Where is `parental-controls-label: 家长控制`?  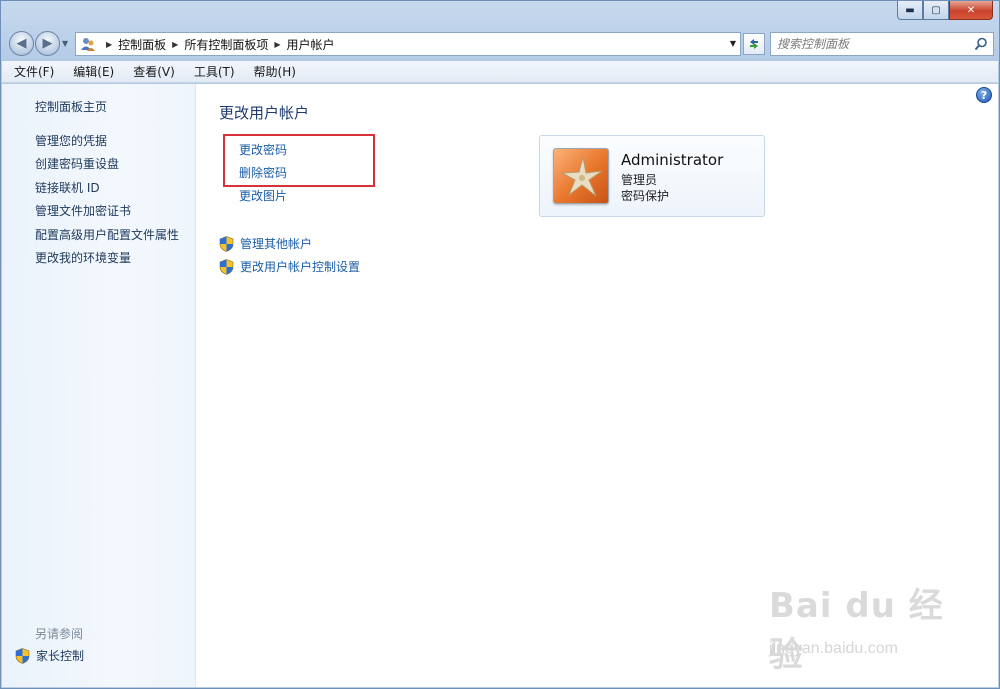 parental-controls-label: 家长控制 is located at coordinates (60, 656).